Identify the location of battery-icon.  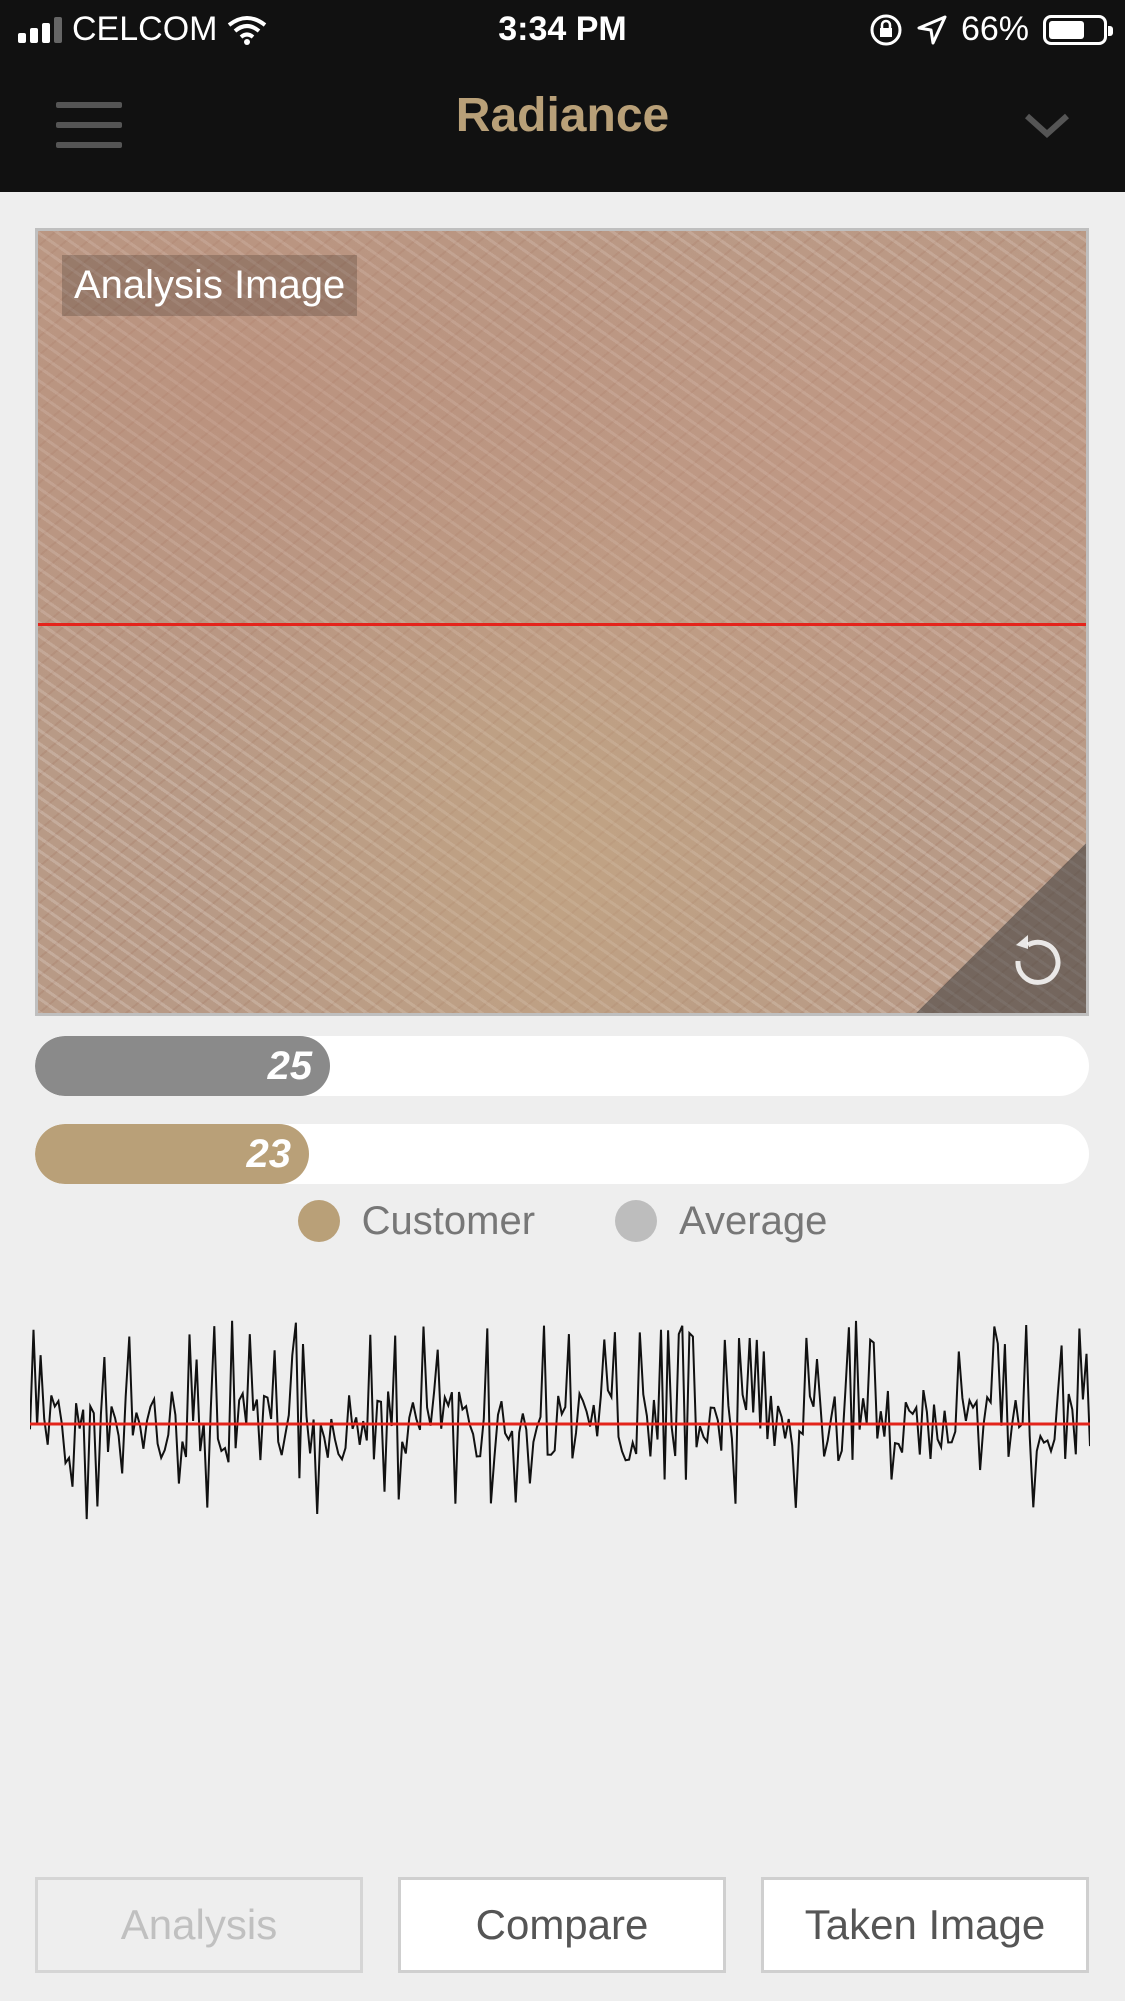
(1078, 29).